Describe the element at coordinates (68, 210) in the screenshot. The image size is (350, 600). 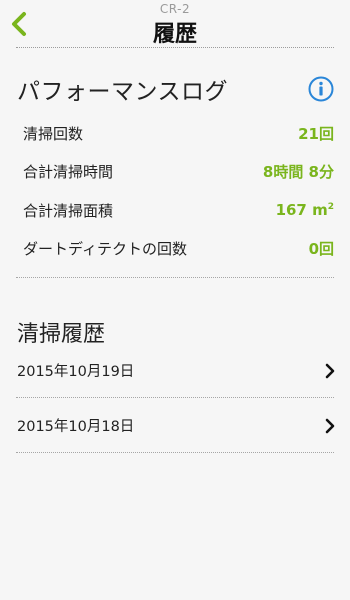
I see `stat-label: 合計清掃面積` at that location.